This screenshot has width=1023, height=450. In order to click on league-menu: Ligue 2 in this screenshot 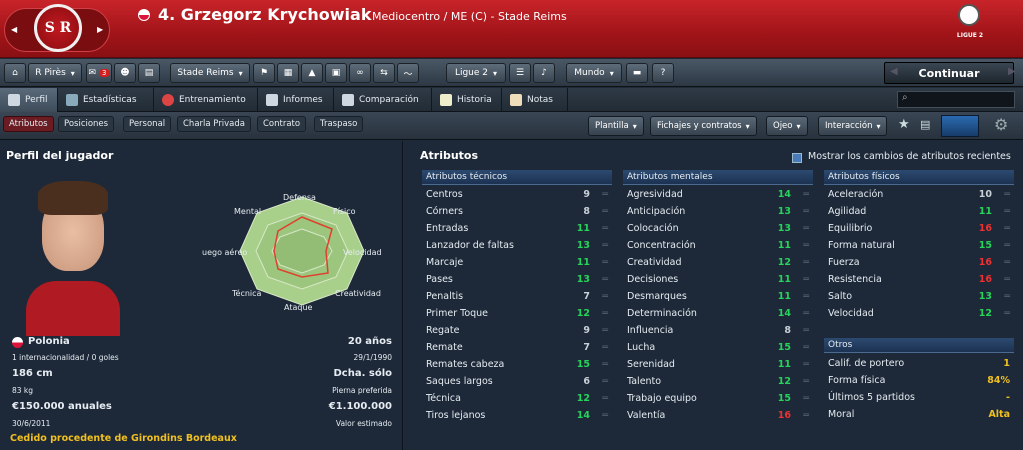, I will do `click(476, 73)`.